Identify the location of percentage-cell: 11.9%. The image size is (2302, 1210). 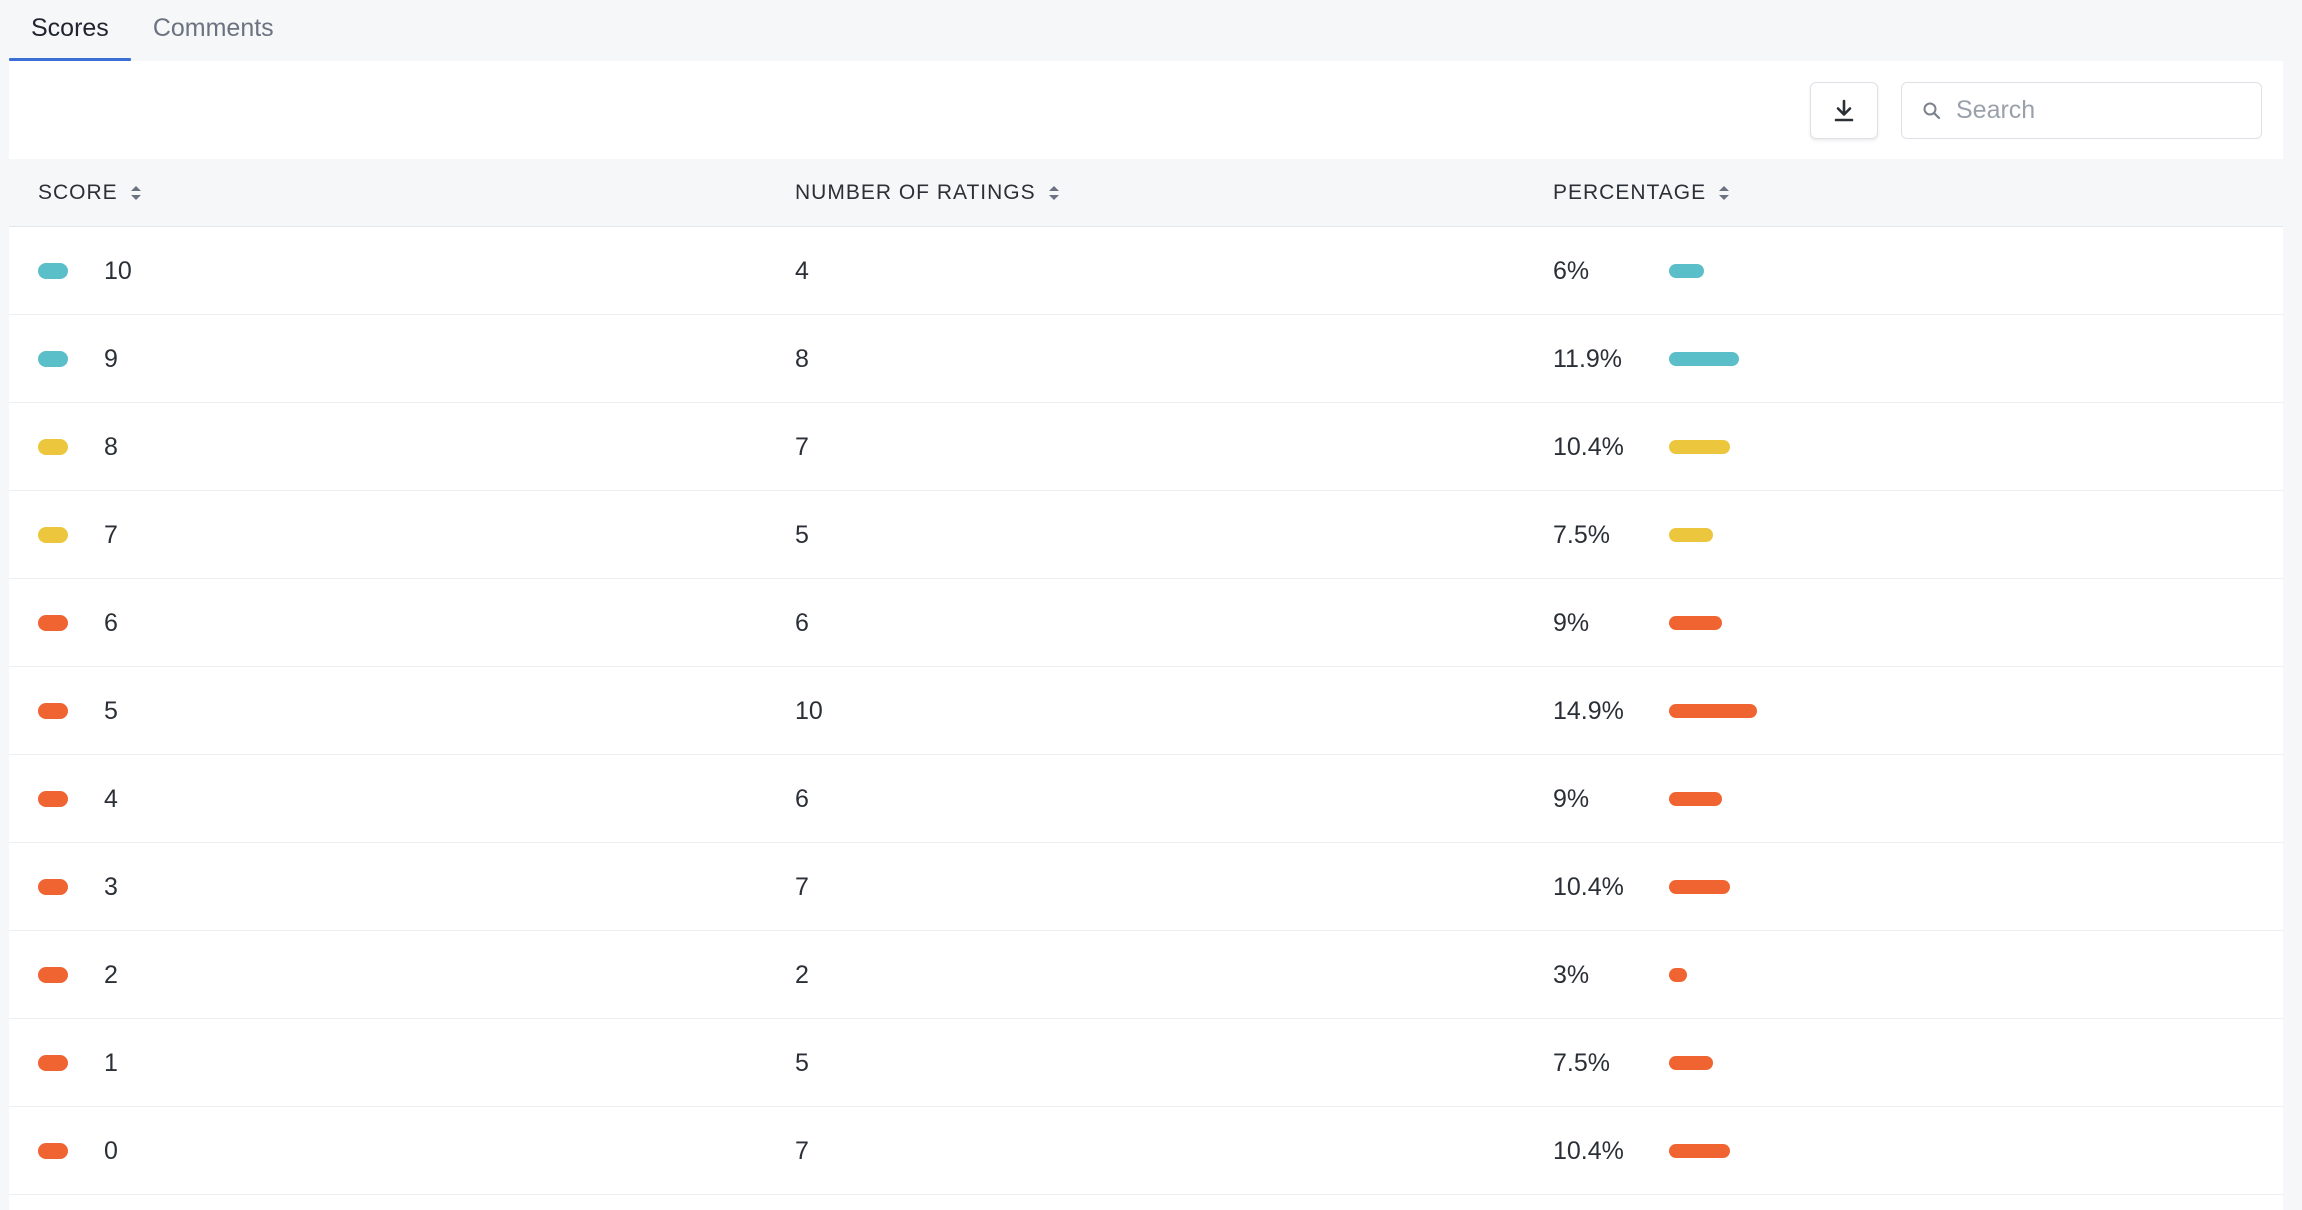
(1588, 358).